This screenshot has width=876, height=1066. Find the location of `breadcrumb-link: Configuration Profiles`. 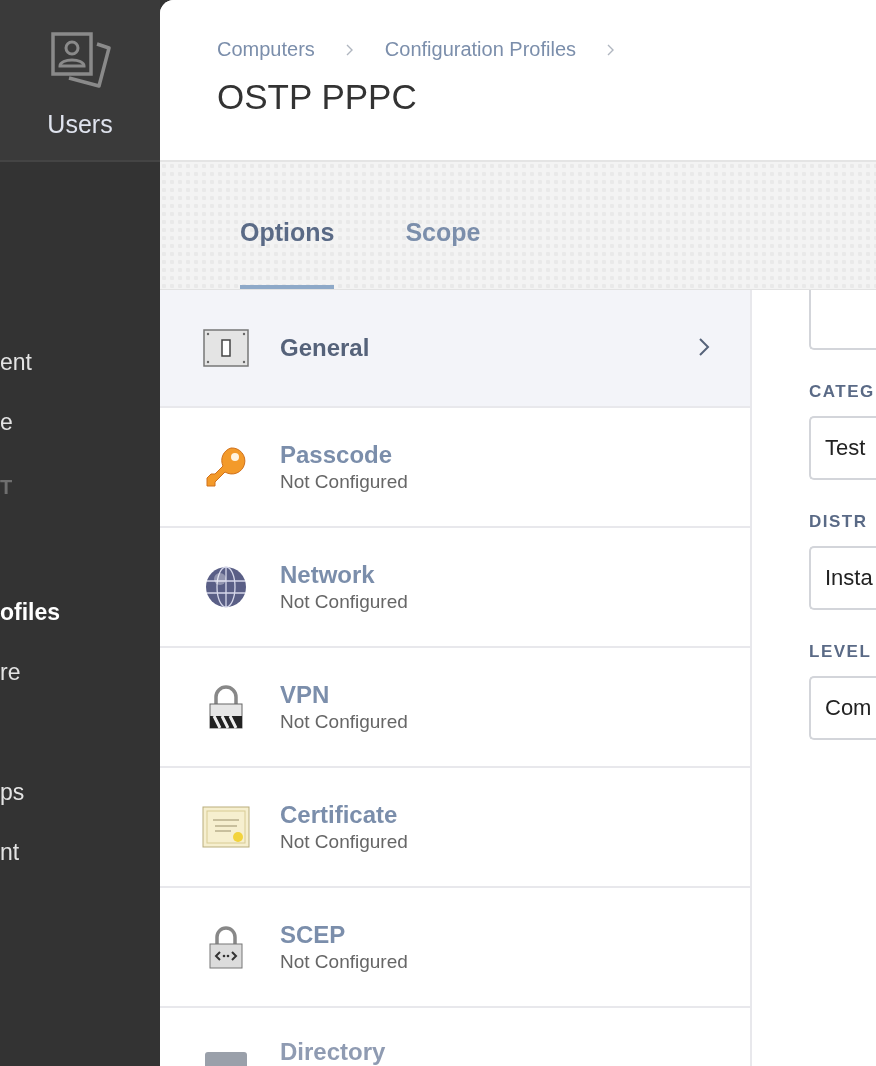

breadcrumb-link: Configuration Profiles is located at coordinates (480, 49).